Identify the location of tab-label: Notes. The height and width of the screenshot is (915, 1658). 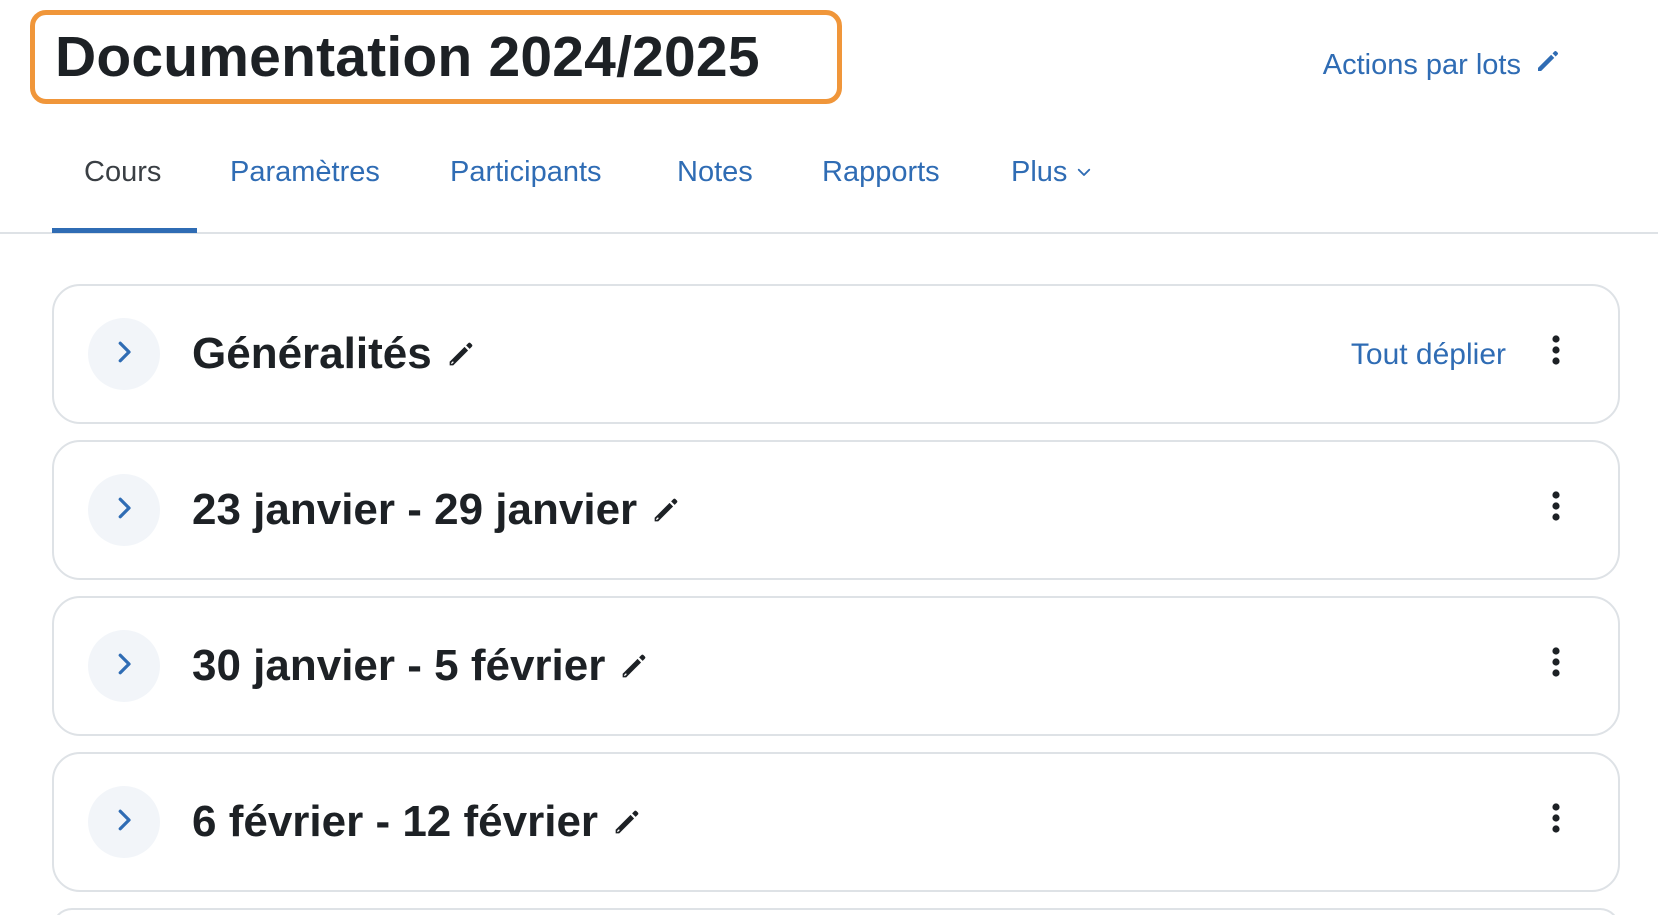
(715, 172).